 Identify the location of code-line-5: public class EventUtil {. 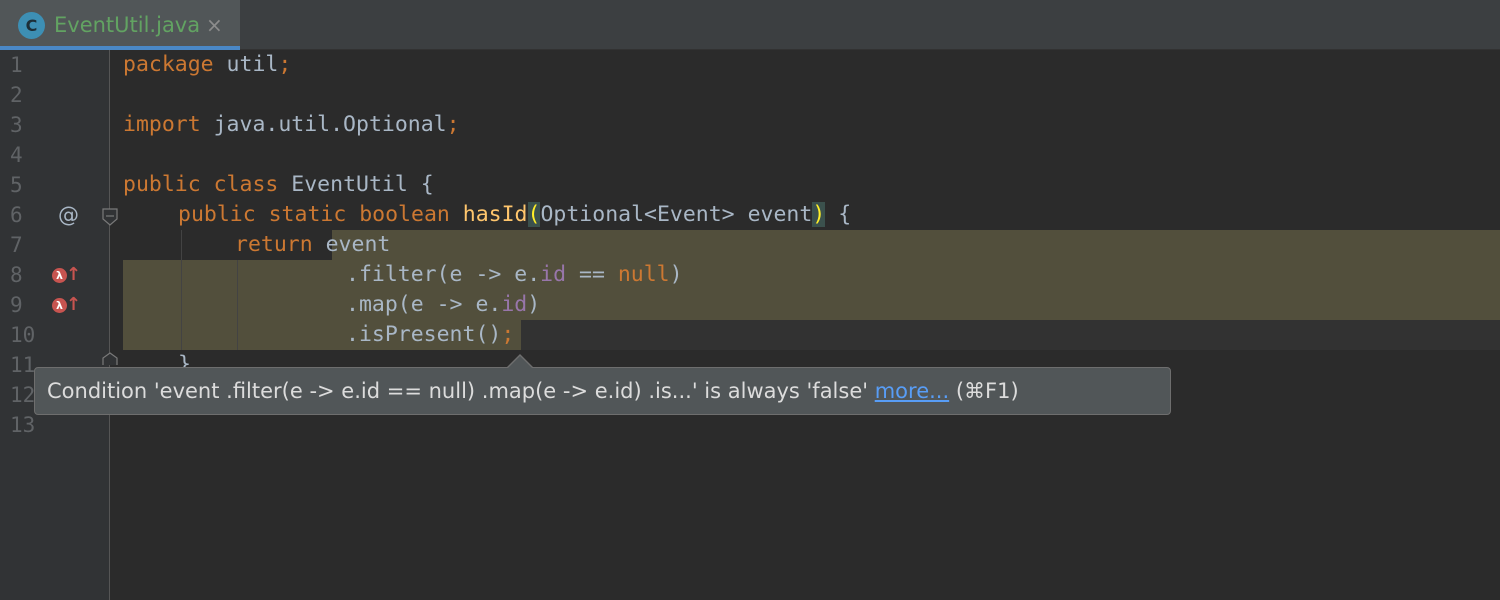
(278, 185).